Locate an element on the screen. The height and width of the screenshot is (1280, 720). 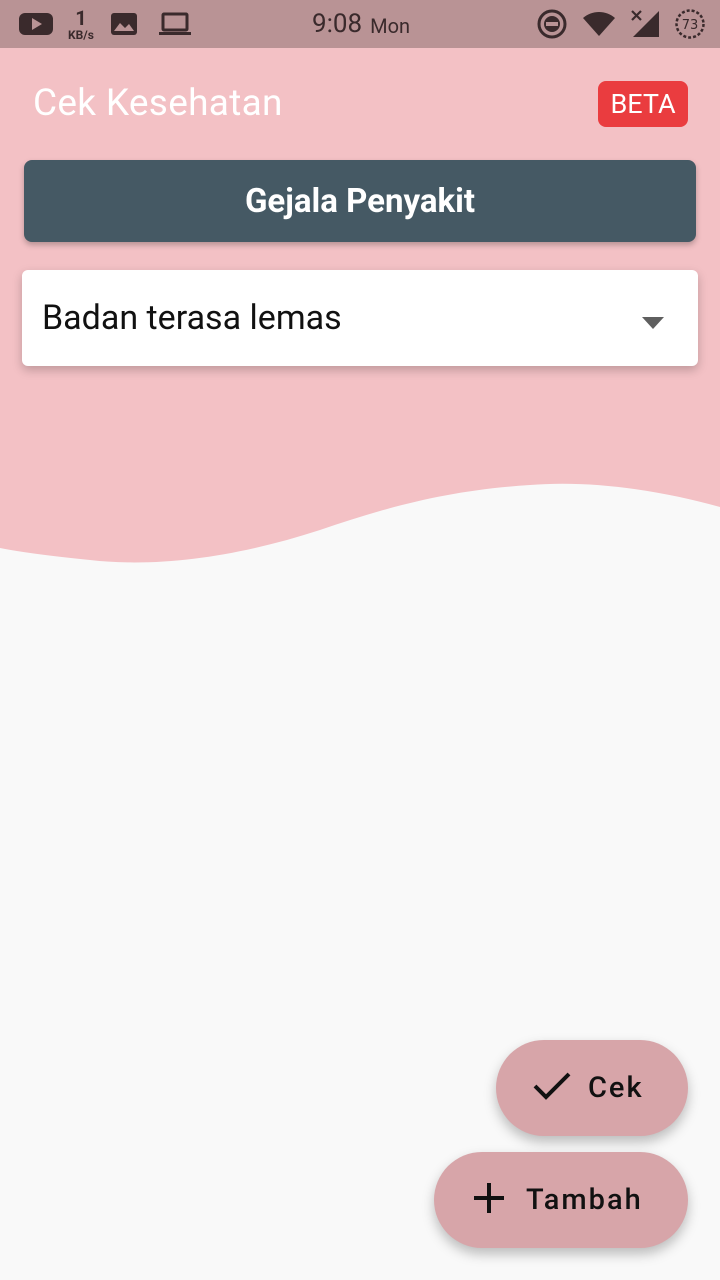
clock: 9:08 Mon is located at coordinates (361, 24).